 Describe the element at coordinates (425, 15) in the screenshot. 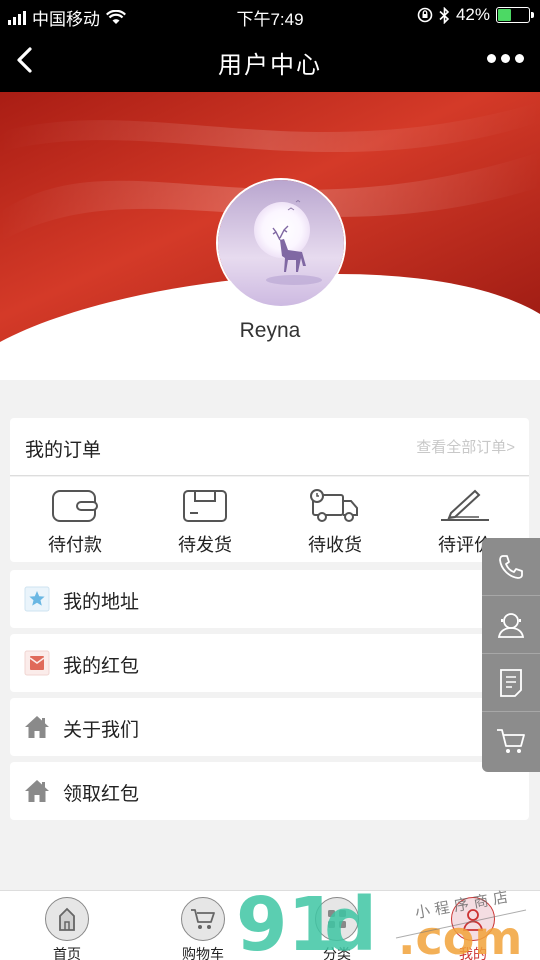

I see `orientation-lock-icon` at that location.